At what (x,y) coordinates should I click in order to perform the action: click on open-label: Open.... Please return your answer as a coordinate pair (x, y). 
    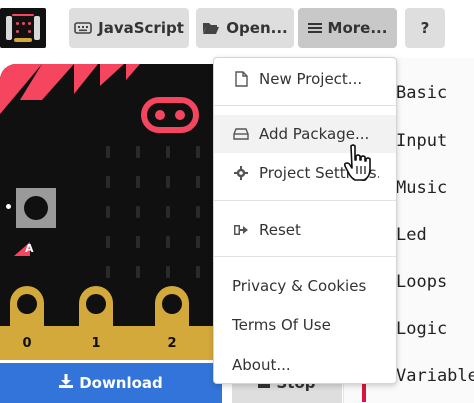
    Looking at the image, I should click on (257, 28).